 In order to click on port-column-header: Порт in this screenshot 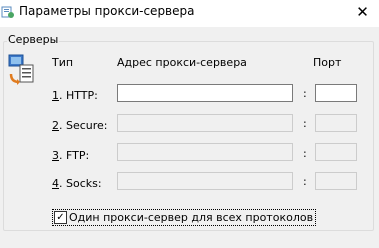, I will do `click(327, 62)`.